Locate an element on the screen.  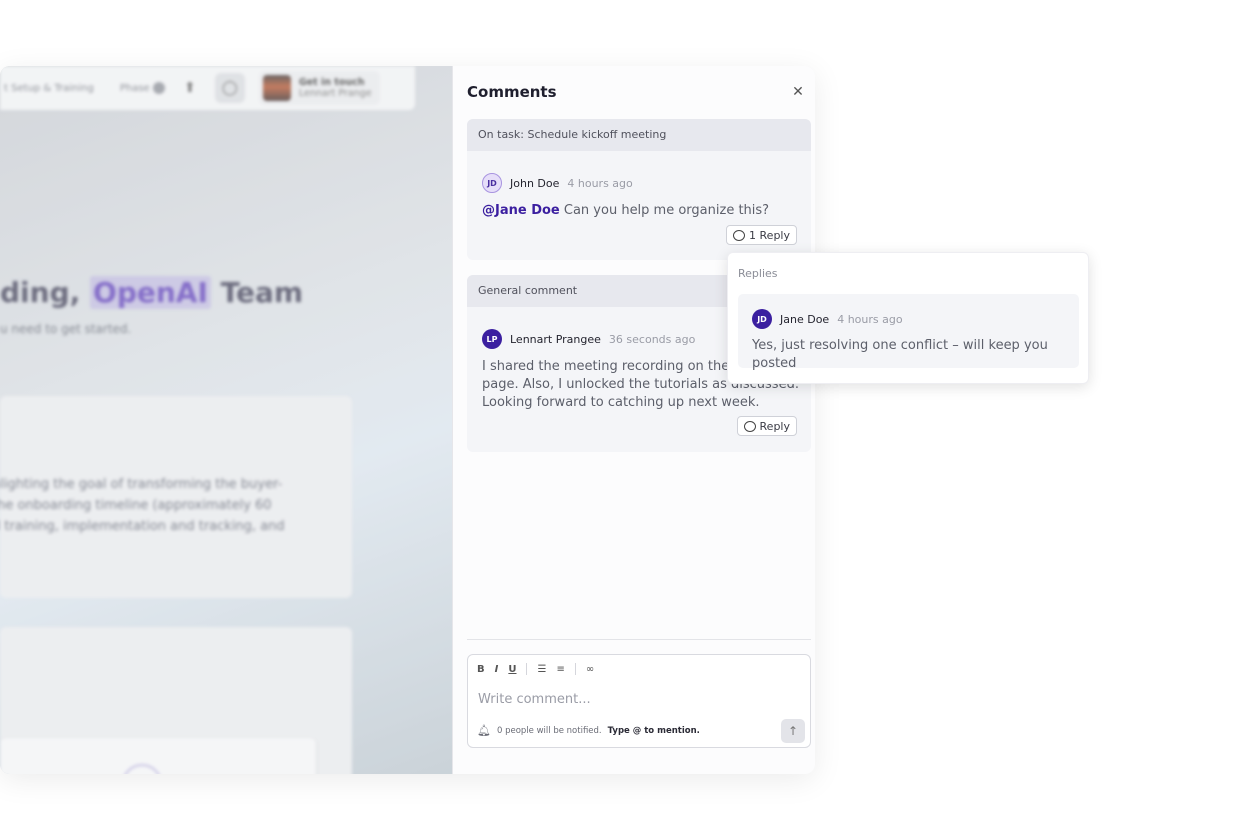
bell-icon: 🔔︎ is located at coordinates (484, 730).